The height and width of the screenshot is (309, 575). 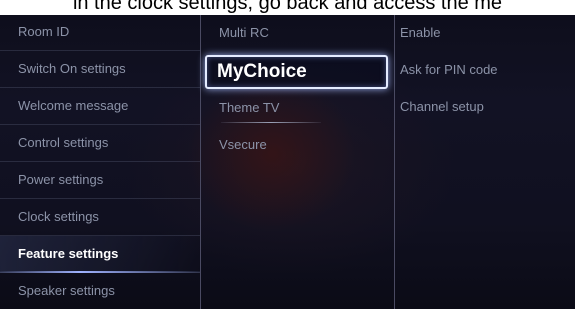 What do you see at coordinates (484, 32) in the screenshot?
I see `option-enable: Enable` at bounding box center [484, 32].